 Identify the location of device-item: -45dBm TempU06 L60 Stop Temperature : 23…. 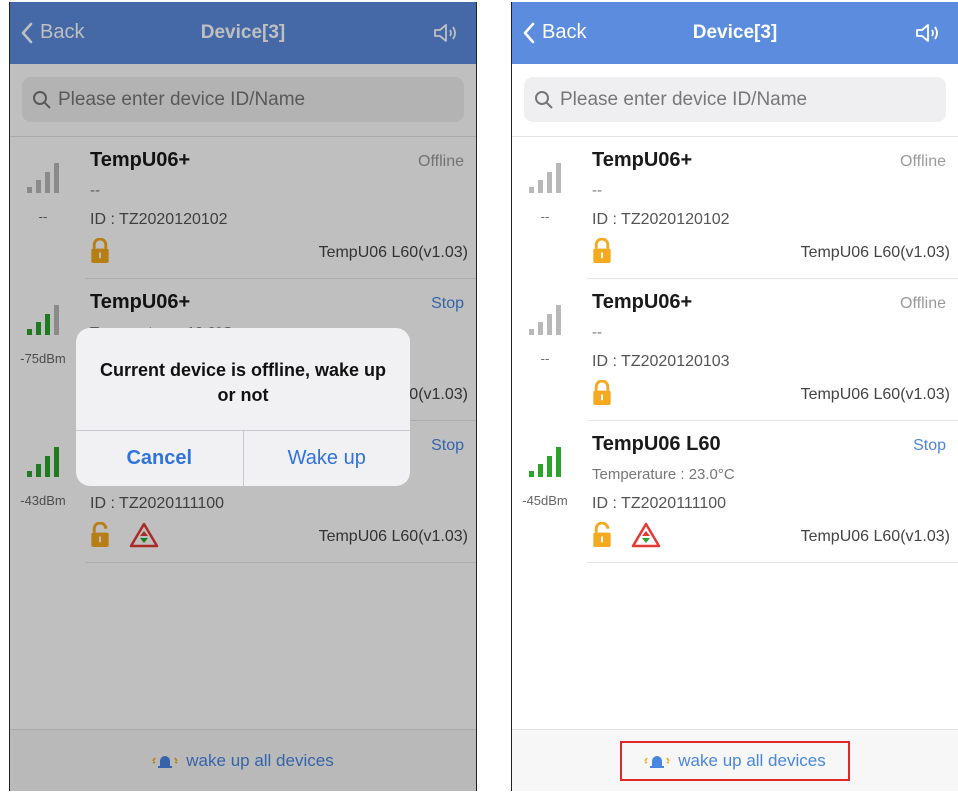
(740, 492).